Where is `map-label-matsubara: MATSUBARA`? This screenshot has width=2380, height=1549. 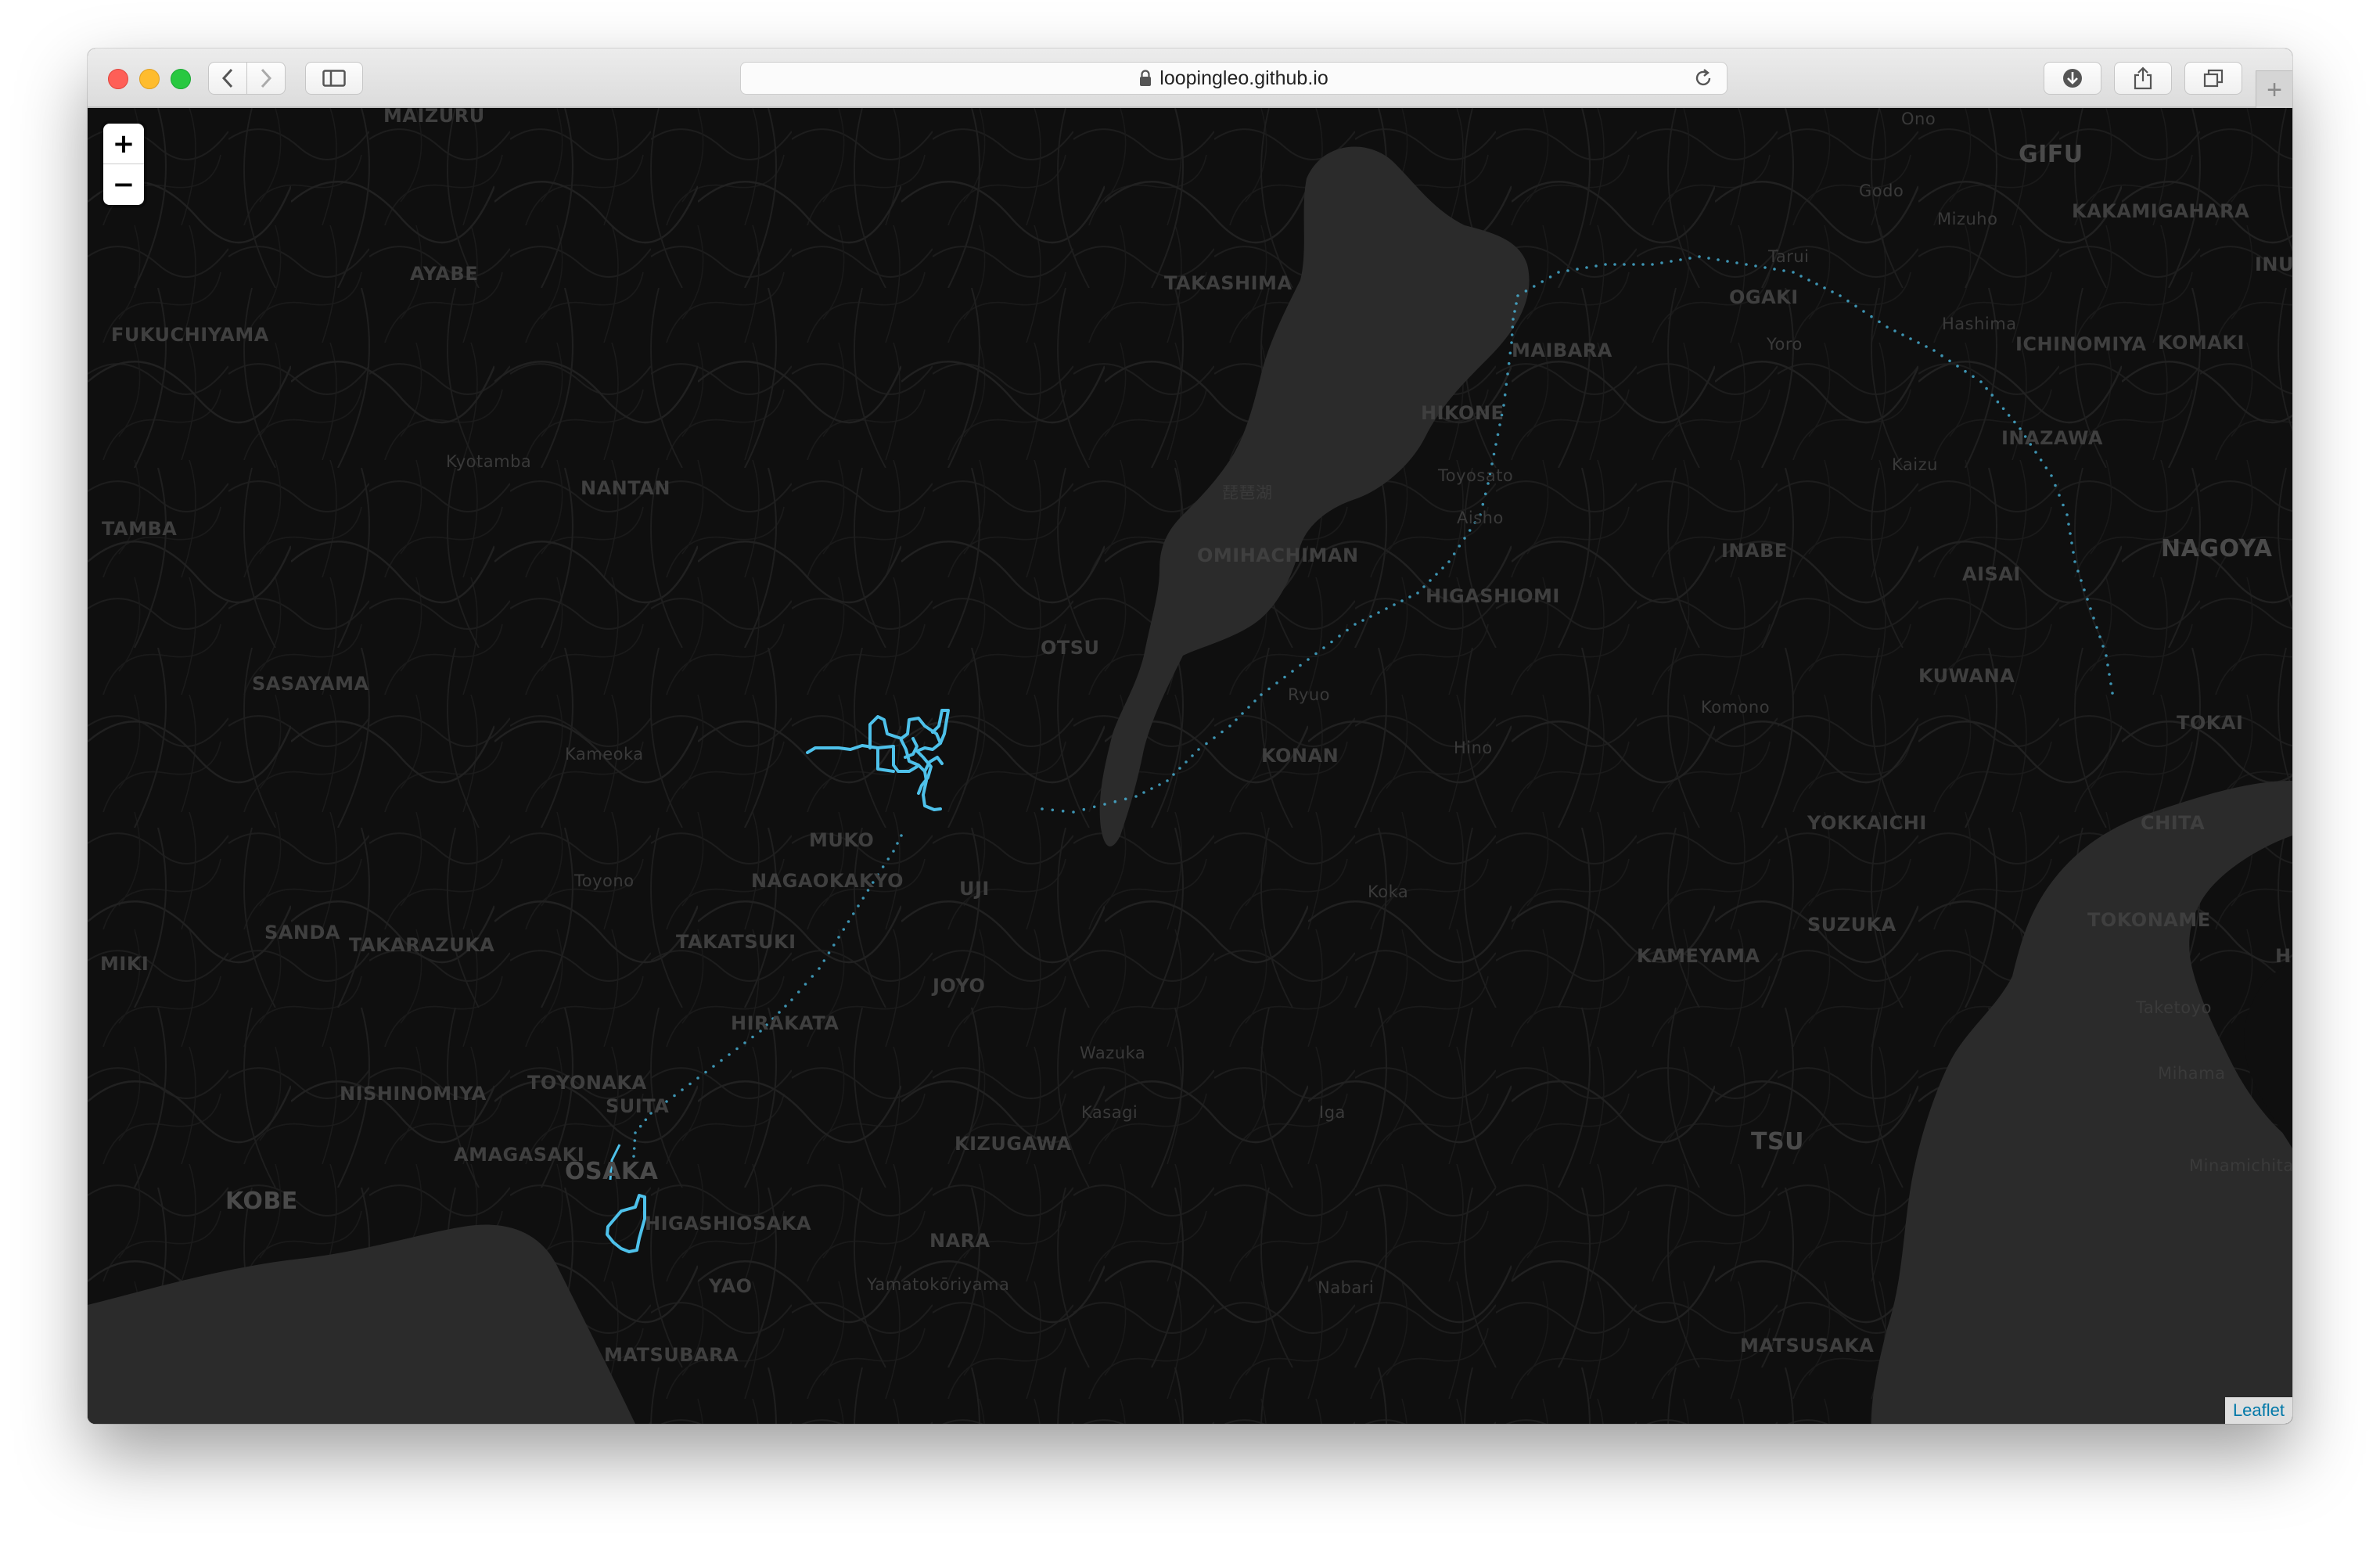
map-label-matsubara: MATSUBARA is located at coordinates (671, 1355).